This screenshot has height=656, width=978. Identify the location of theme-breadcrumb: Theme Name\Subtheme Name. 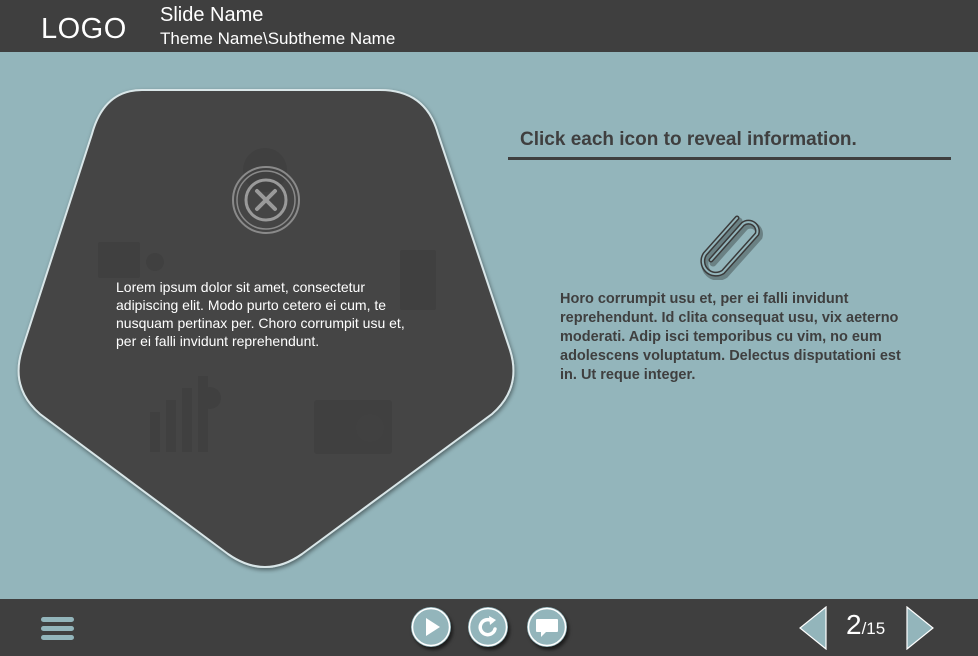
(278, 38).